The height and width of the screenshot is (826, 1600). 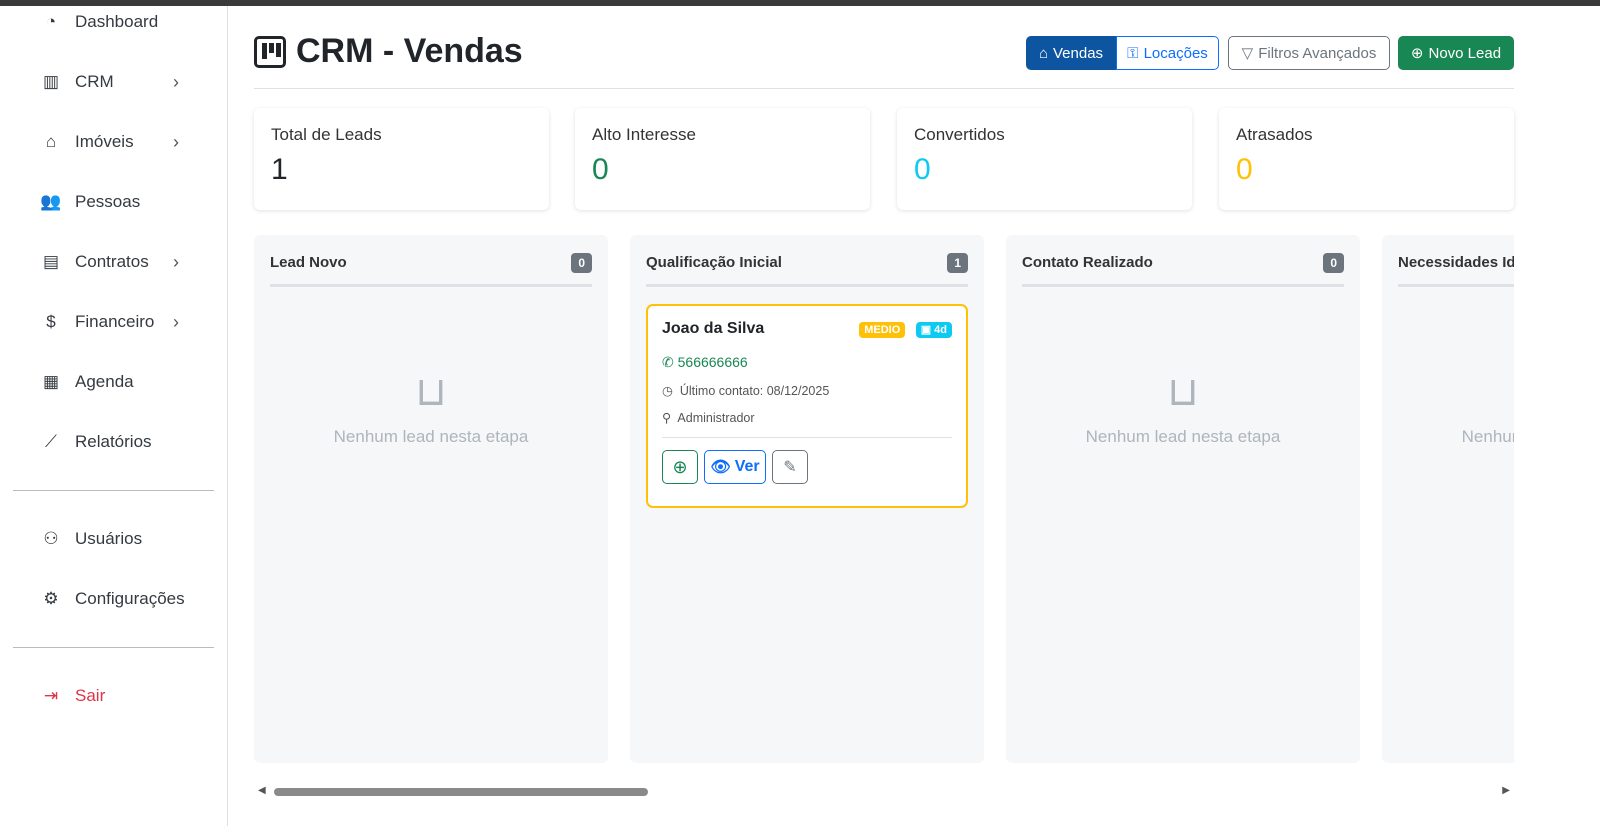 What do you see at coordinates (1175, 53) in the screenshot?
I see `label: Locações` at bounding box center [1175, 53].